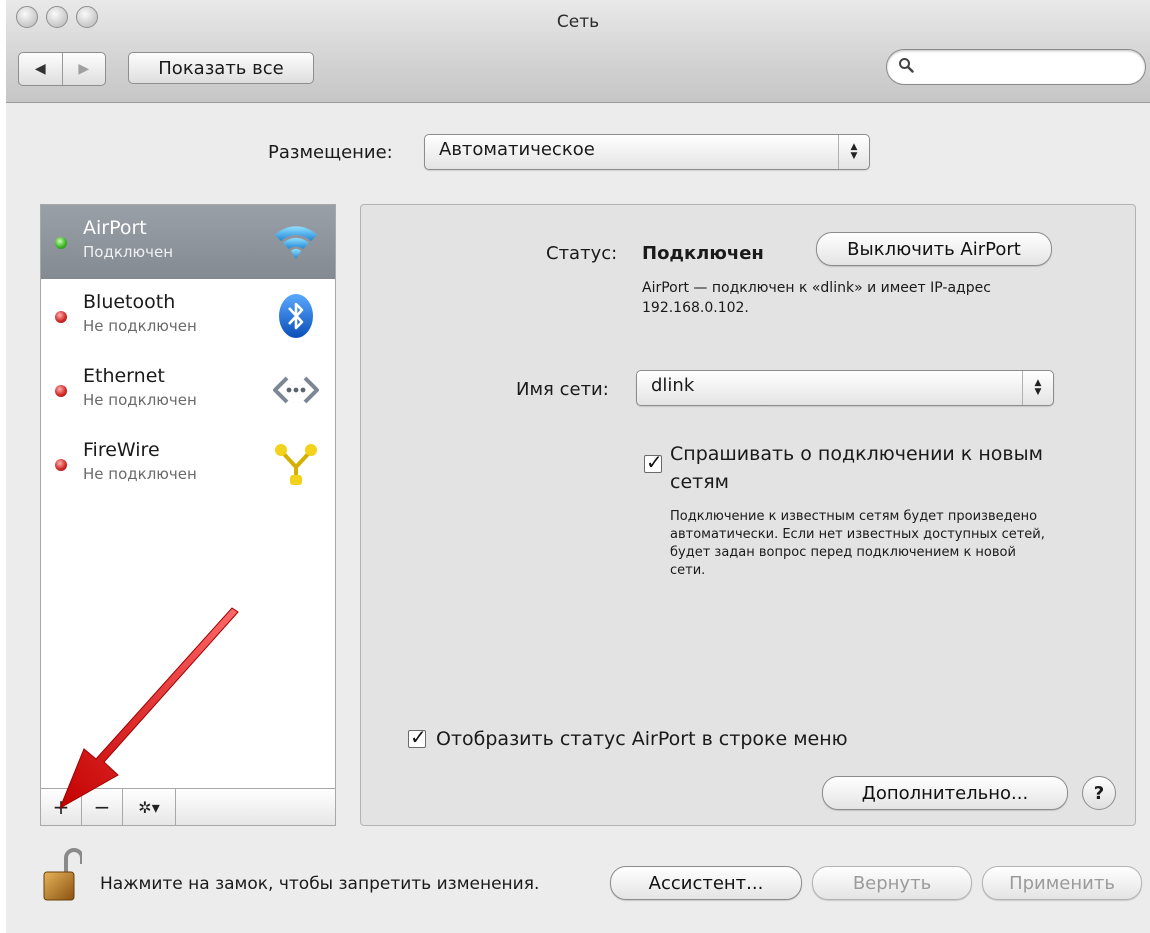  What do you see at coordinates (40, 69) in the screenshot?
I see `back-button: ◀` at bounding box center [40, 69].